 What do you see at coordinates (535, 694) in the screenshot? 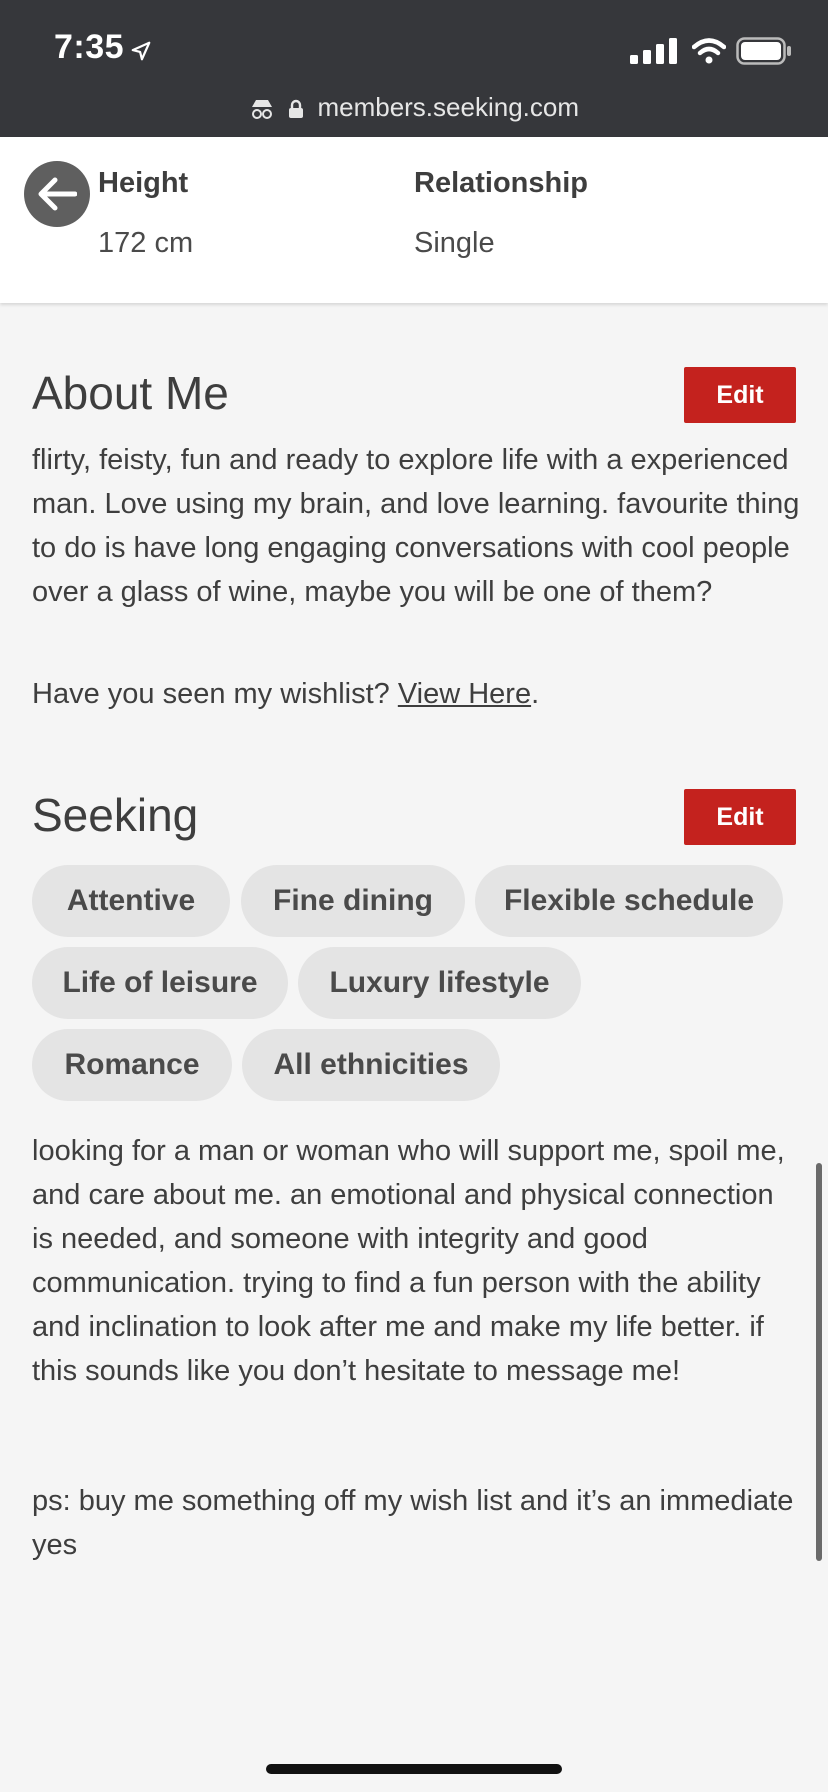
I see `wishlist-suffix: .` at bounding box center [535, 694].